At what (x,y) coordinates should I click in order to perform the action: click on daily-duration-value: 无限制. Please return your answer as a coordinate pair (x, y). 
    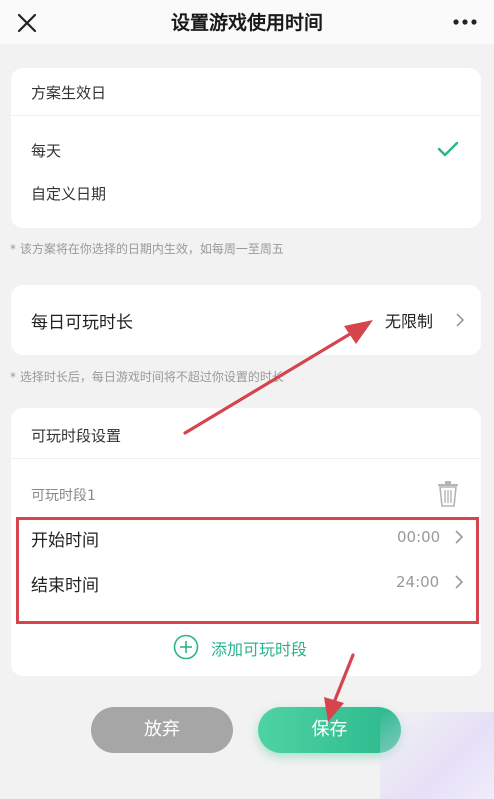
    Looking at the image, I should click on (409, 321).